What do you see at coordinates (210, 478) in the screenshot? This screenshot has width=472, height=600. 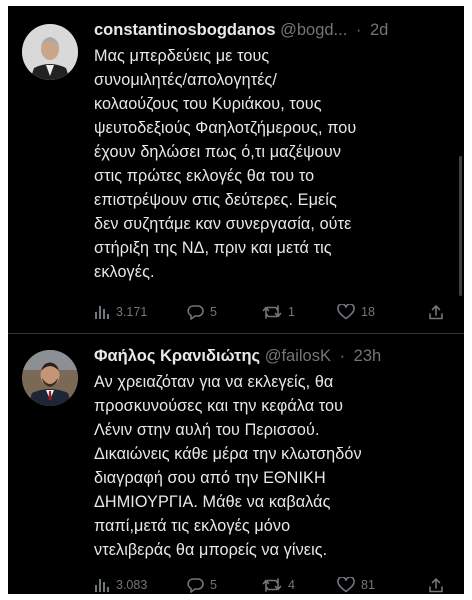 I see `tweet-text-line: διαγραφή σου από την ΕΘΝΙΚΗ` at bounding box center [210, 478].